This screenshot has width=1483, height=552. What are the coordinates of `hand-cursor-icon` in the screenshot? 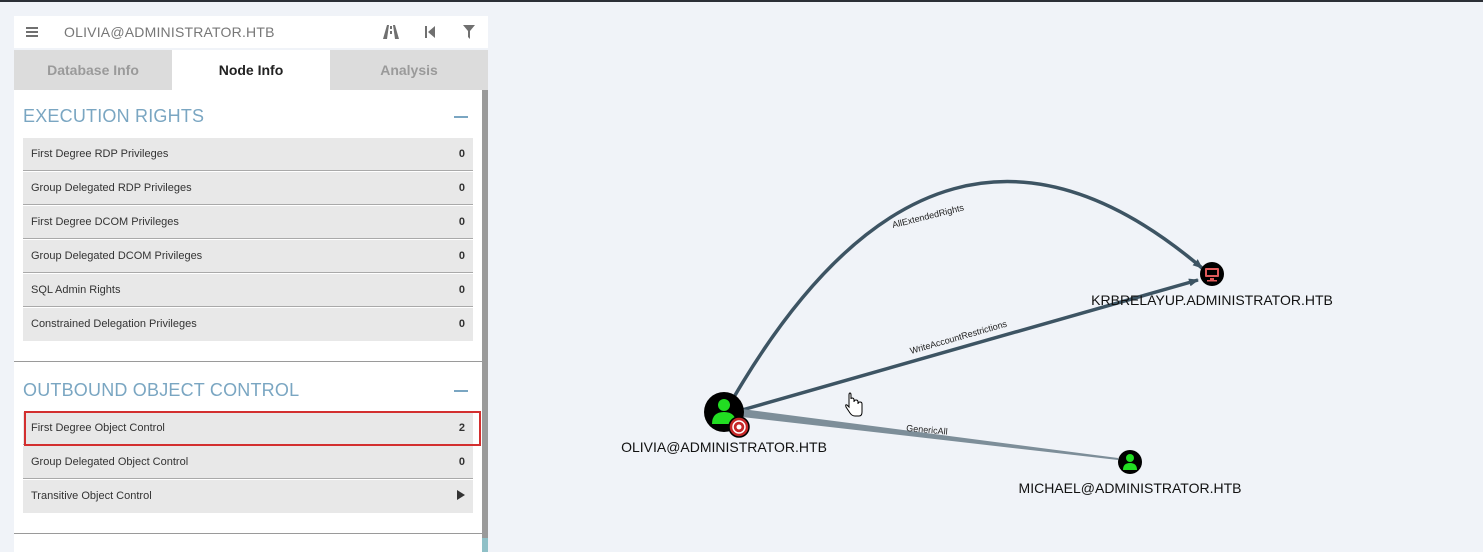 It's located at (854, 404).